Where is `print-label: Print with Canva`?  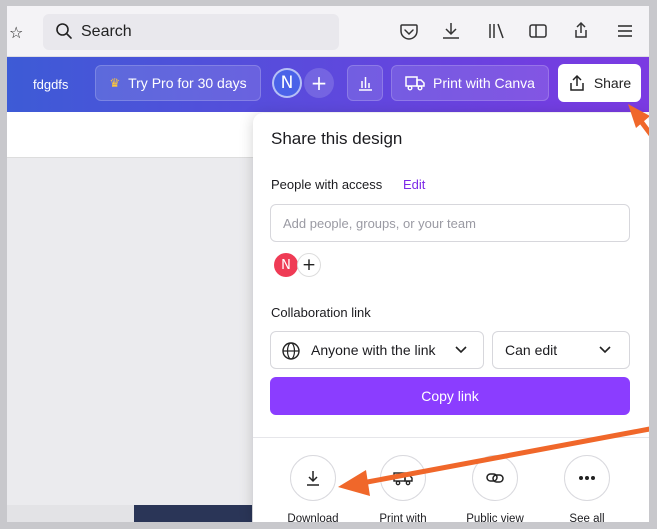 print-label: Print with Canva is located at coordinates (484, 83).